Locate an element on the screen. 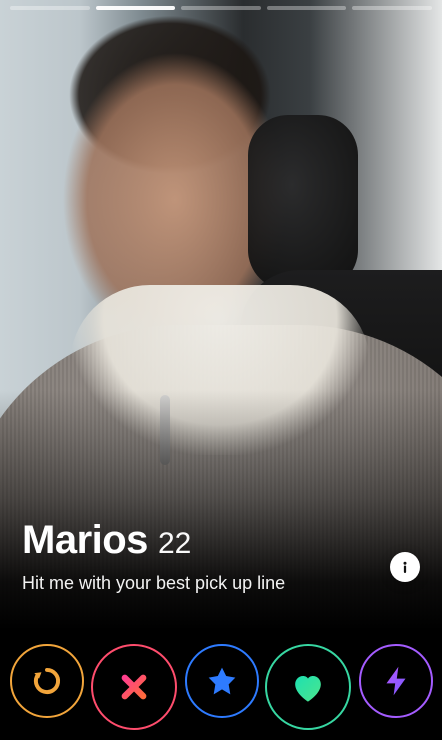  close-icon is located at coordinates (134, 687).